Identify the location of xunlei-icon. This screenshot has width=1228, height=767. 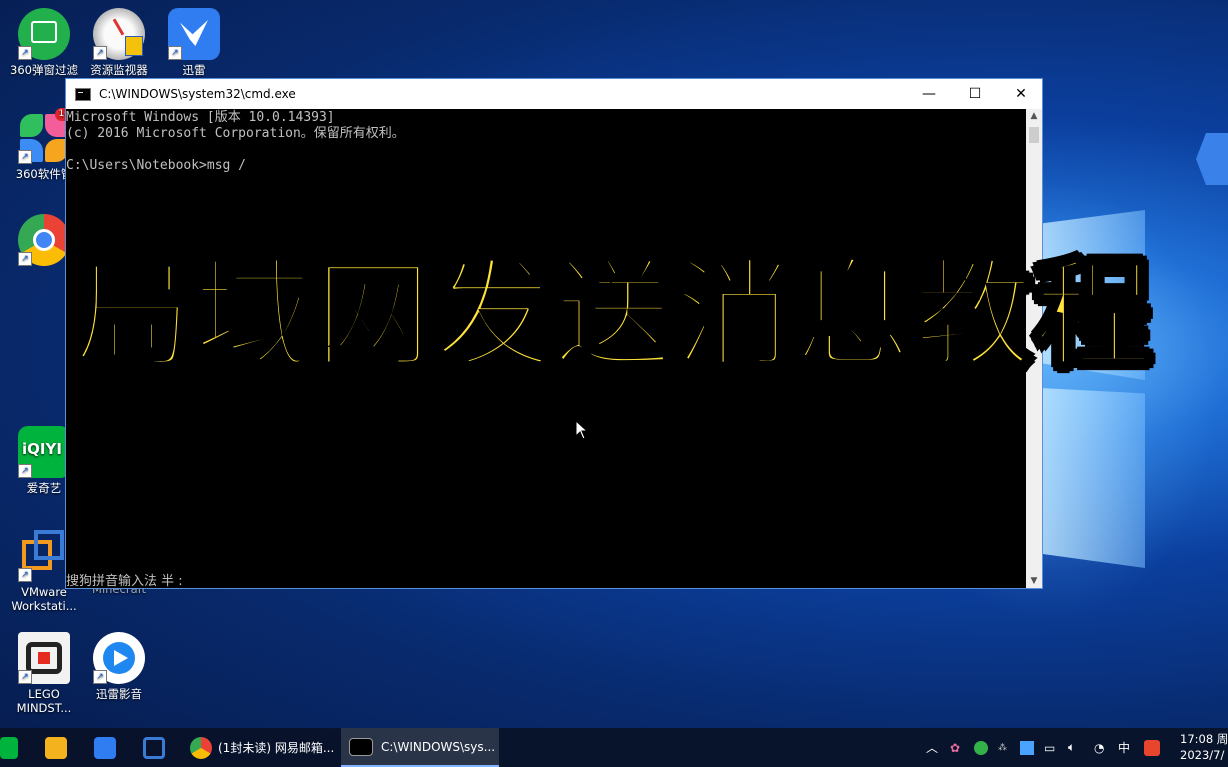
(105, 747).